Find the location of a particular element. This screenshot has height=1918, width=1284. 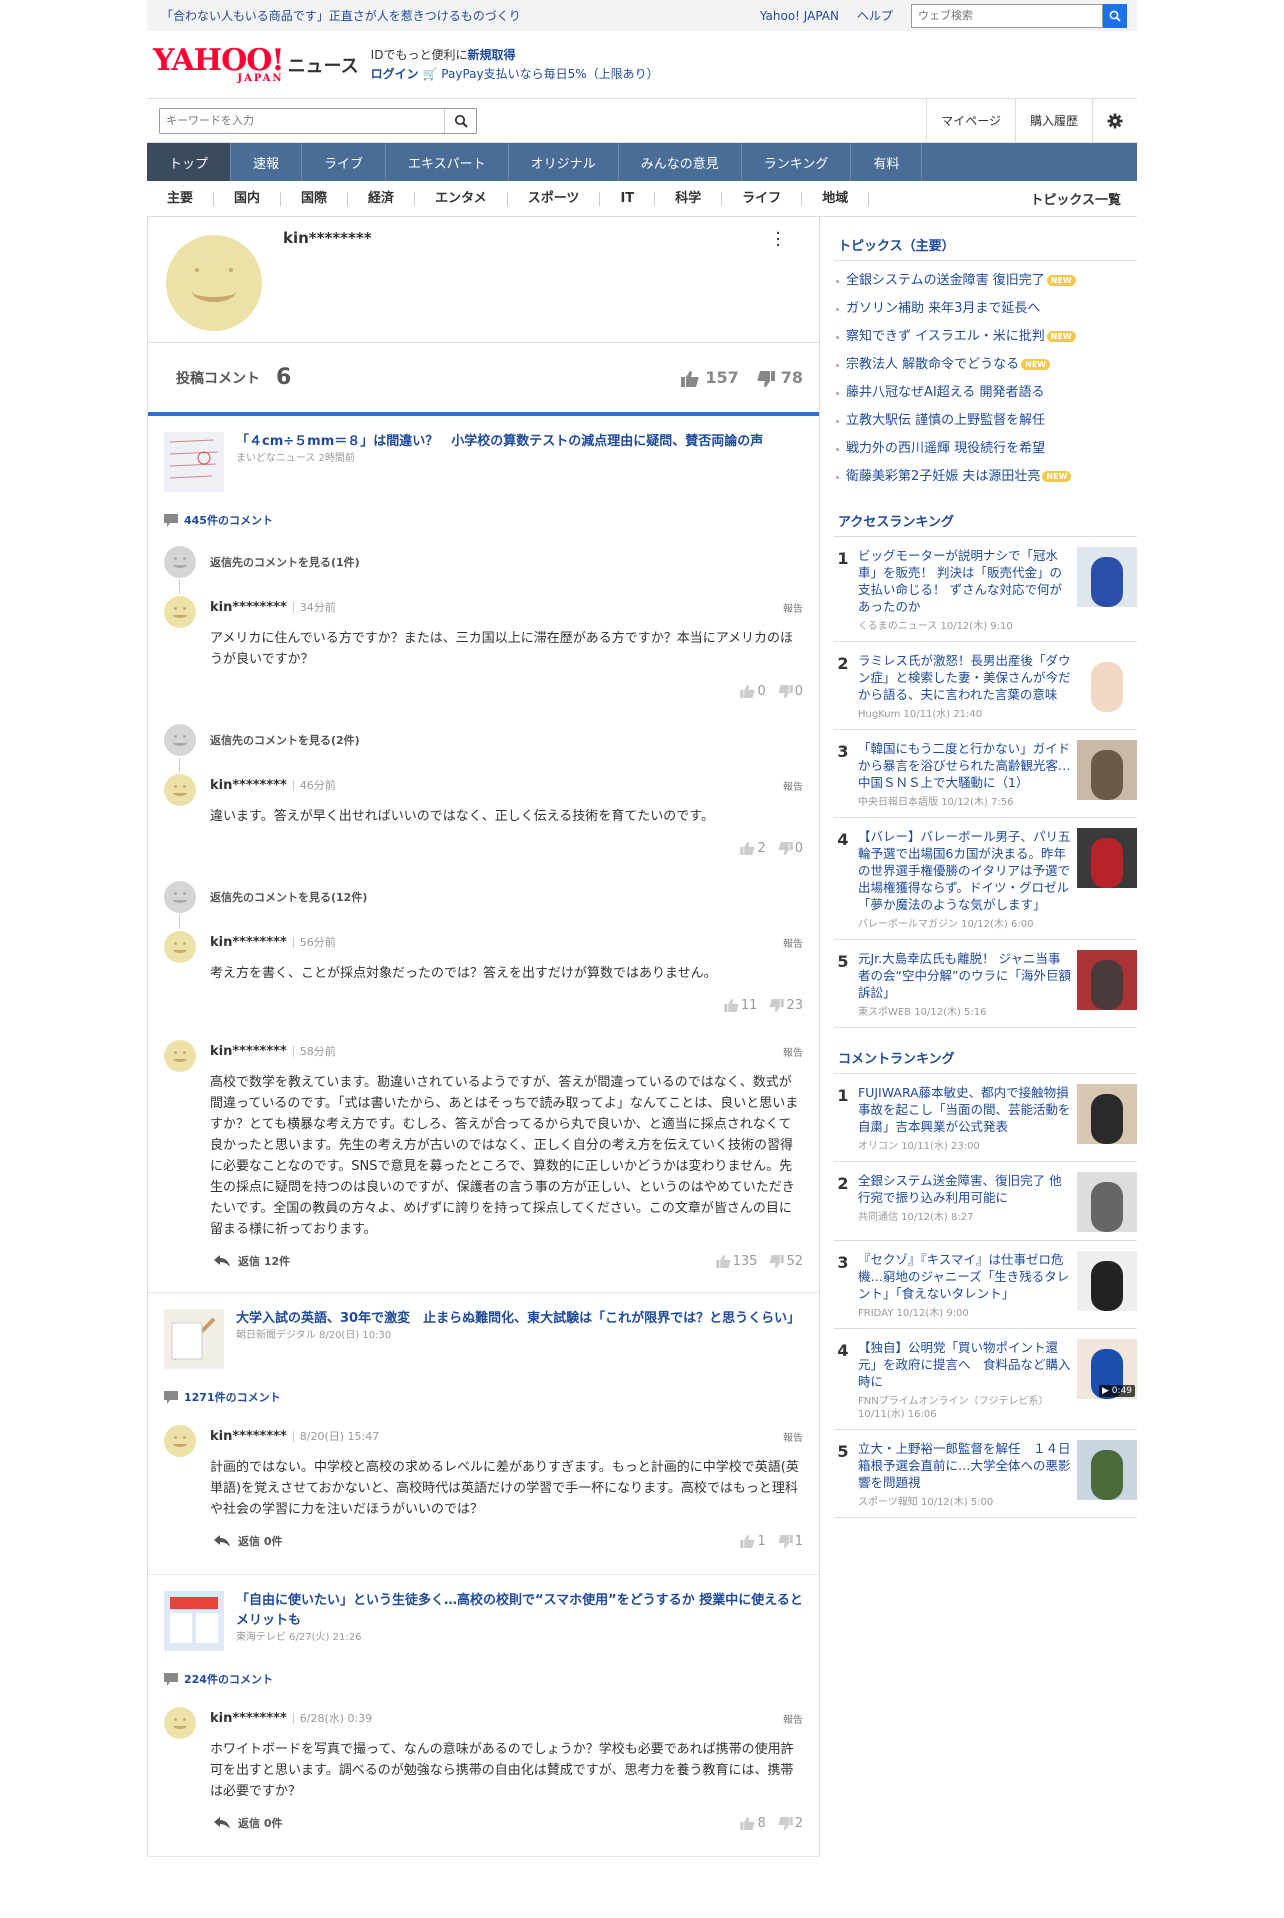

category-tab: エンタメ is located at coordinates (461, 198).